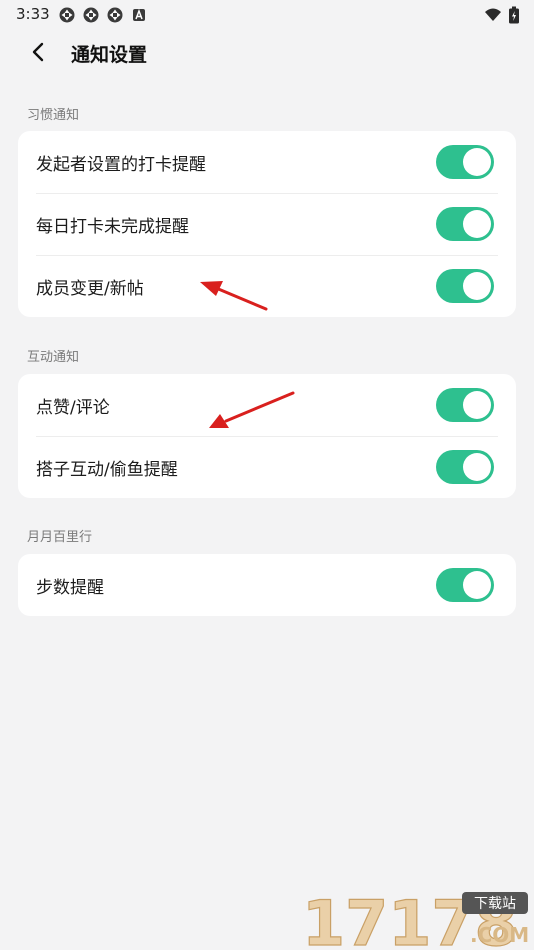 This screenshot has height=950, width=534. What do you see at coordinates (514, 15) in the screenshot?
I see `battery-icon` at bounding box center [514, 15].